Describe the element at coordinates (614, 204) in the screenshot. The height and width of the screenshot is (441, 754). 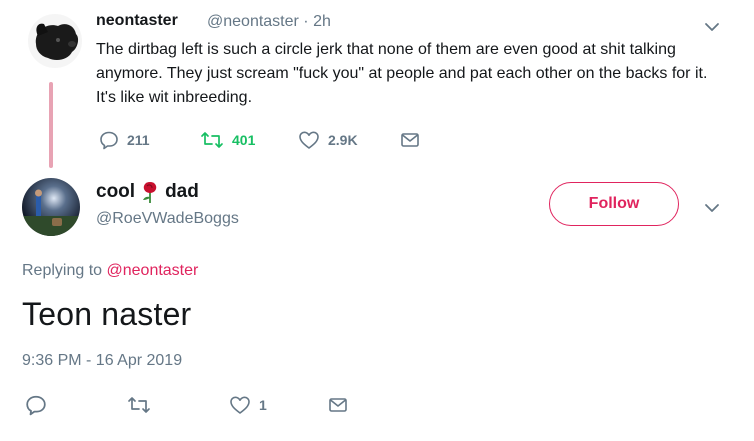
I see `follow-button: Follow` at that location.